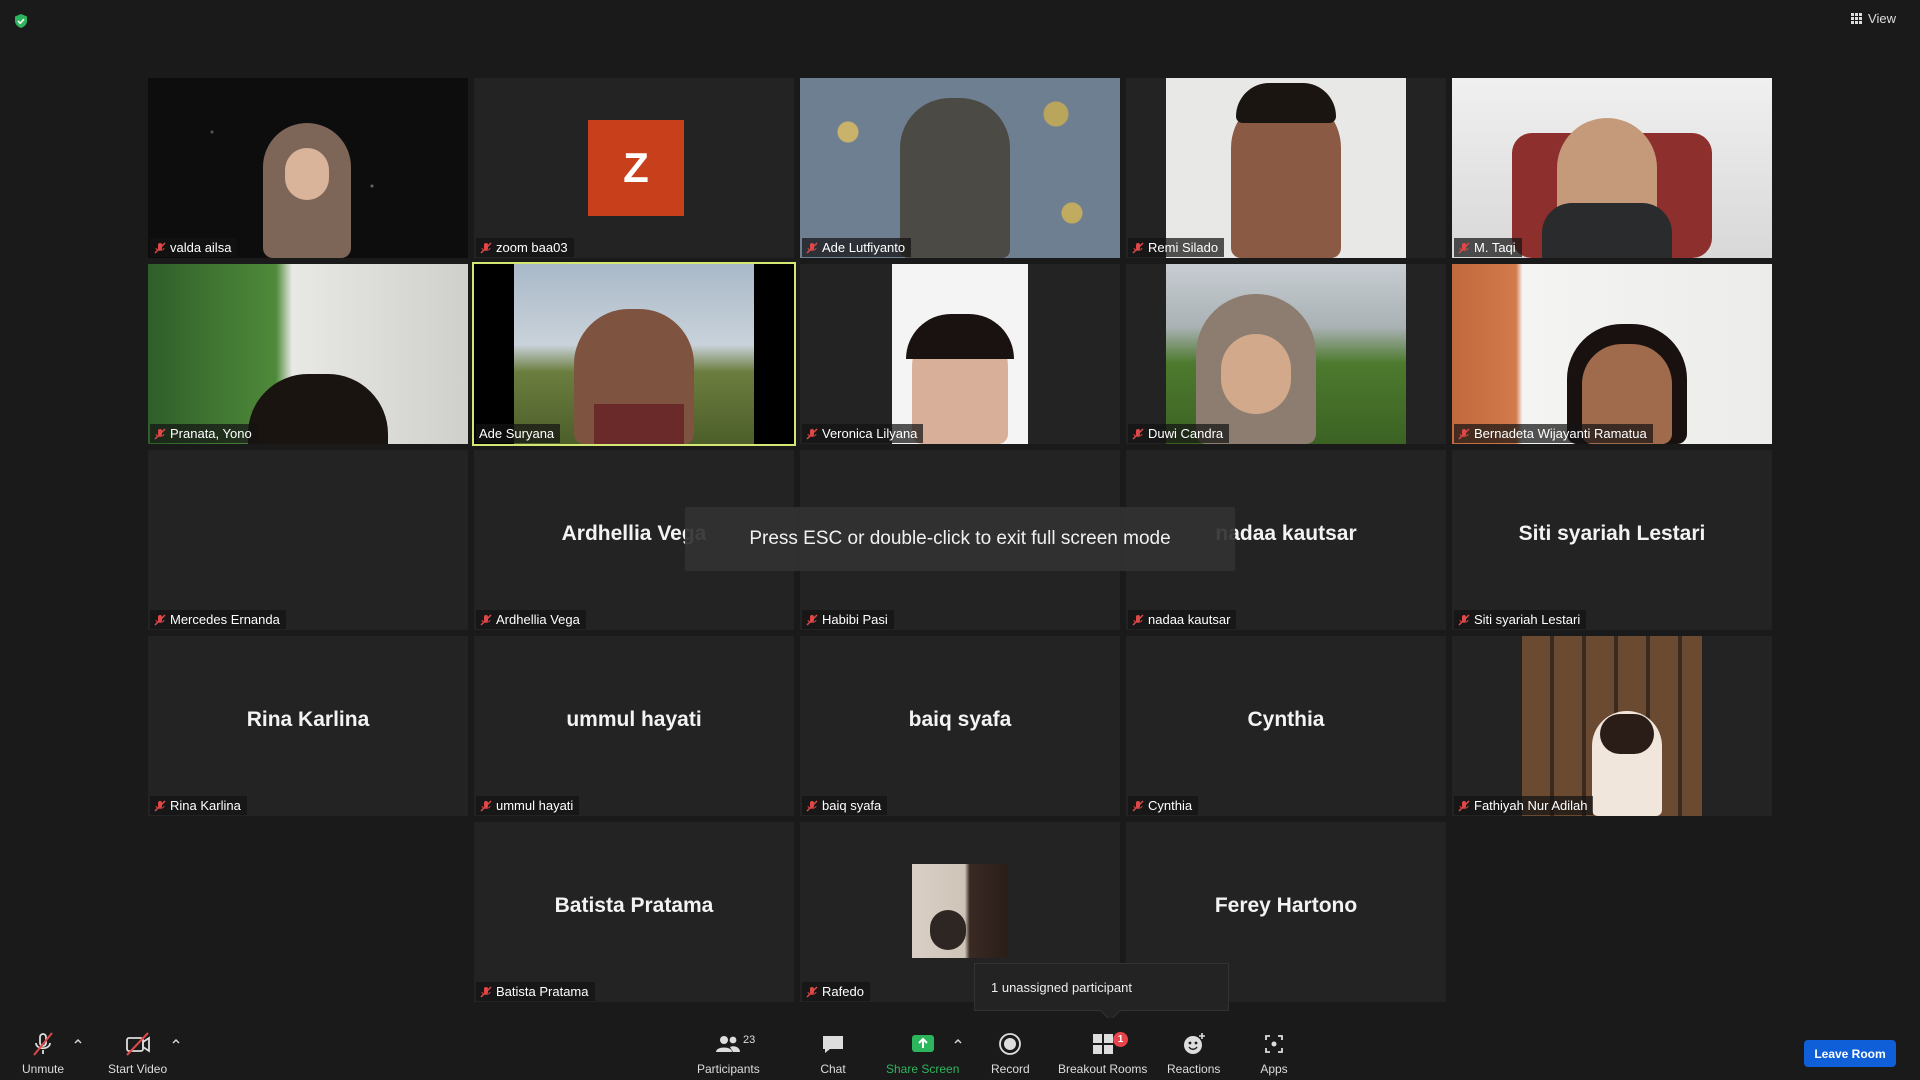  What do you see at coordinates (1010, 1069) in the screenshot?
I see `record-label: Record` at bounding box center [1010, 1069].